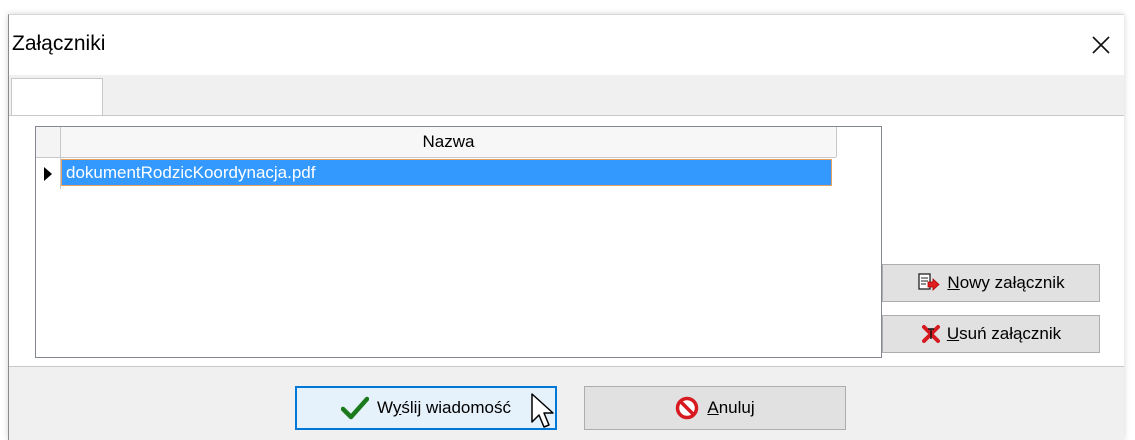  What do you see at coordinates (449, 142) in the screenshot?
I see `column-header-nazwa: Nazwa` at bounding box center [449, 142].